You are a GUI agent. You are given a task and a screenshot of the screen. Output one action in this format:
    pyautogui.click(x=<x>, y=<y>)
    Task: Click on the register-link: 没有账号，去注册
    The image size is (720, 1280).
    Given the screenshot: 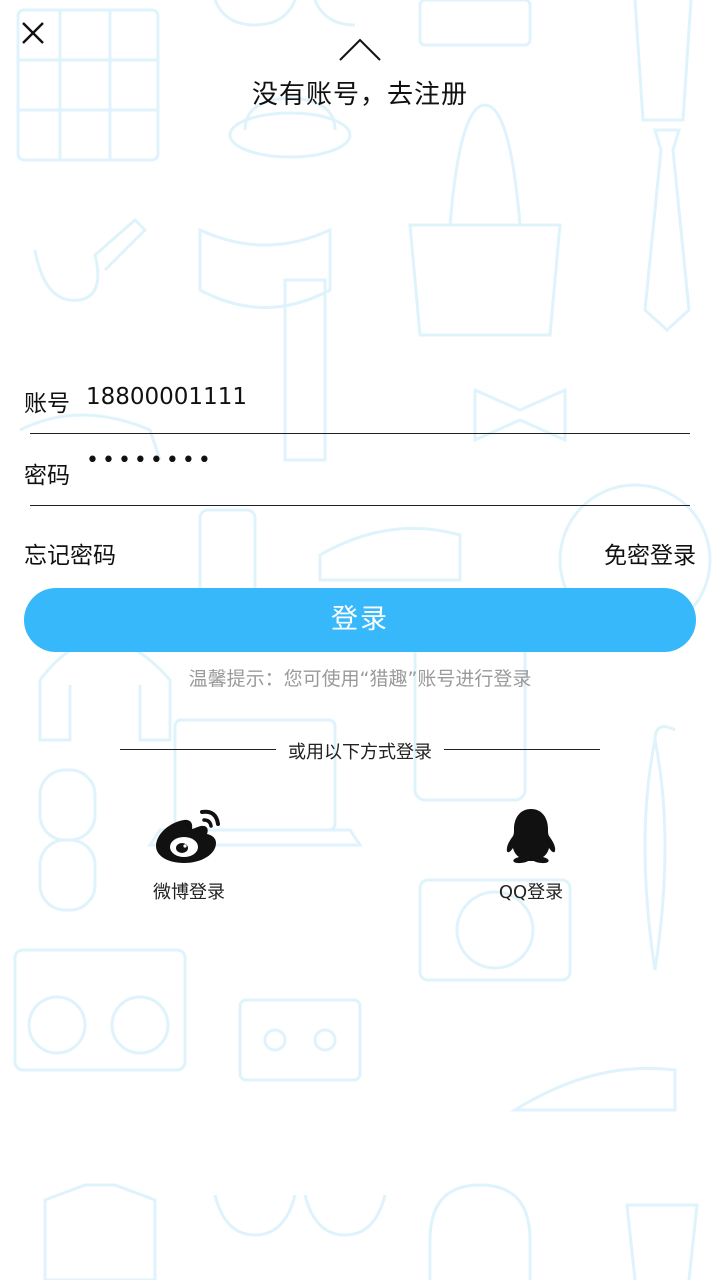 What is the action you would take?
    pyautogui.click(x=360, y=92)
    